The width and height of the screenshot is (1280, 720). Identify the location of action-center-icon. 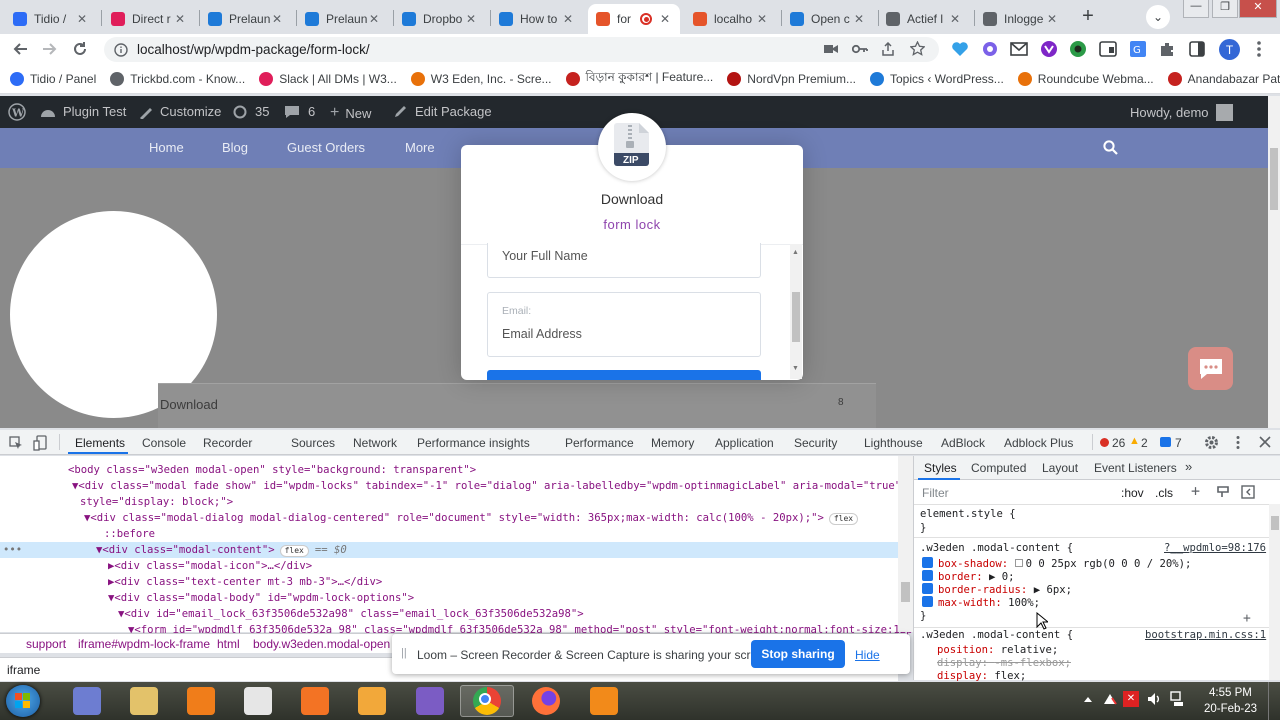
(1110, 699).